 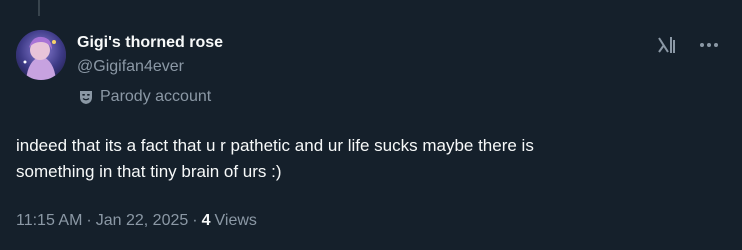 I want to click on parody-mask-icon, so click(x=86, y=97).